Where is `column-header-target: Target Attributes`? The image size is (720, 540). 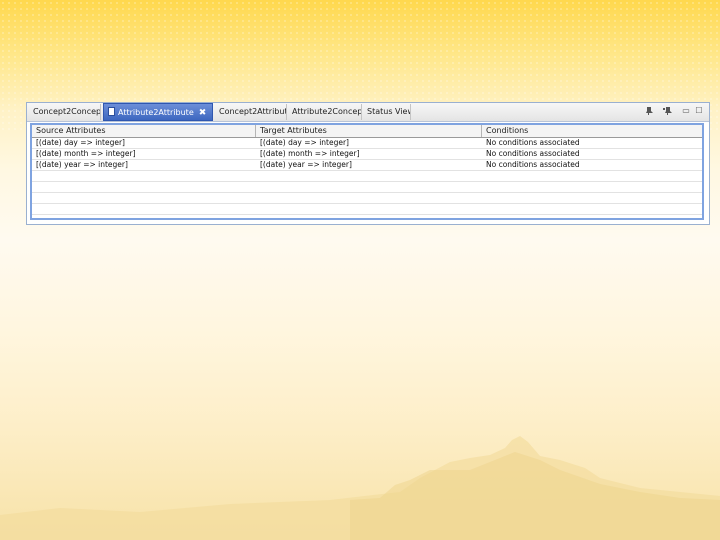
column-header-target: Target Attributes is located at coordinates (369, 131).